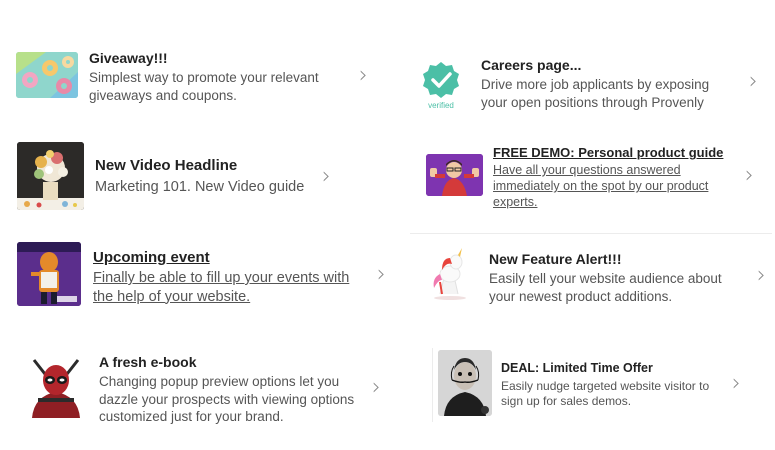  I want to click on donut-pattern-image, so click(47, 75).